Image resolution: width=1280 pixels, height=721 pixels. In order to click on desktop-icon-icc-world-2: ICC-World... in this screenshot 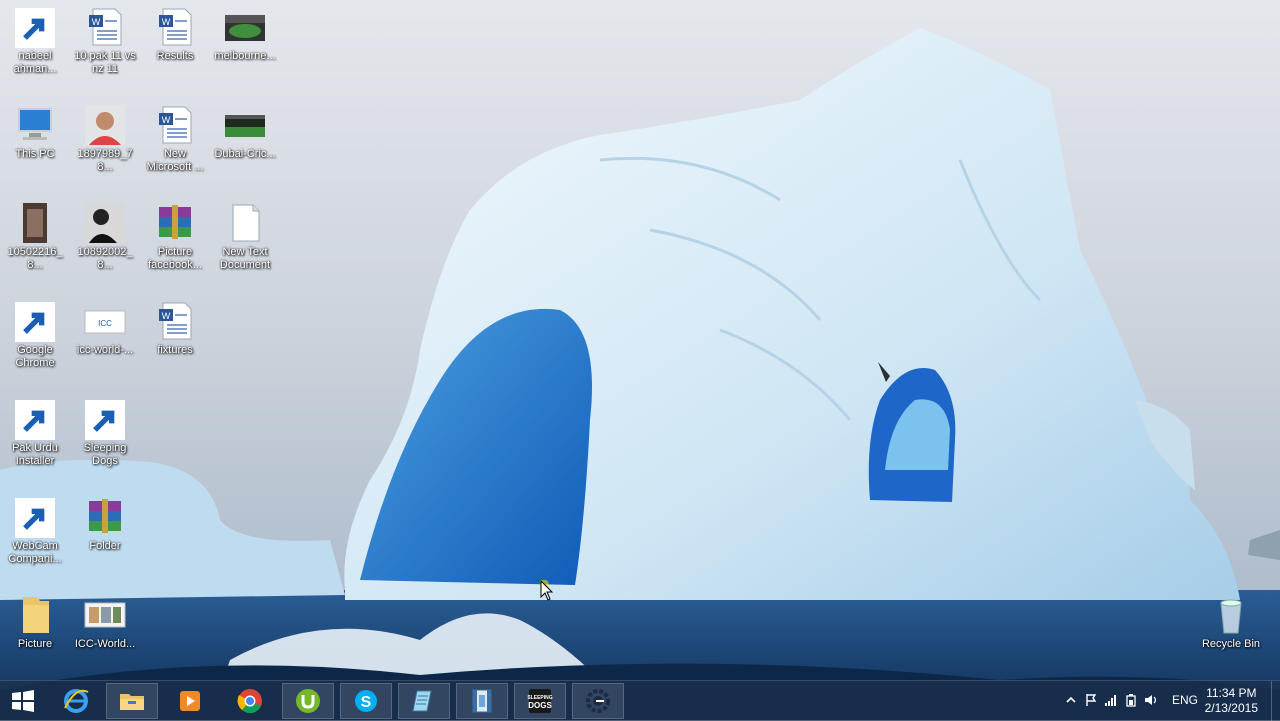, I will do `click(105, 619)`.